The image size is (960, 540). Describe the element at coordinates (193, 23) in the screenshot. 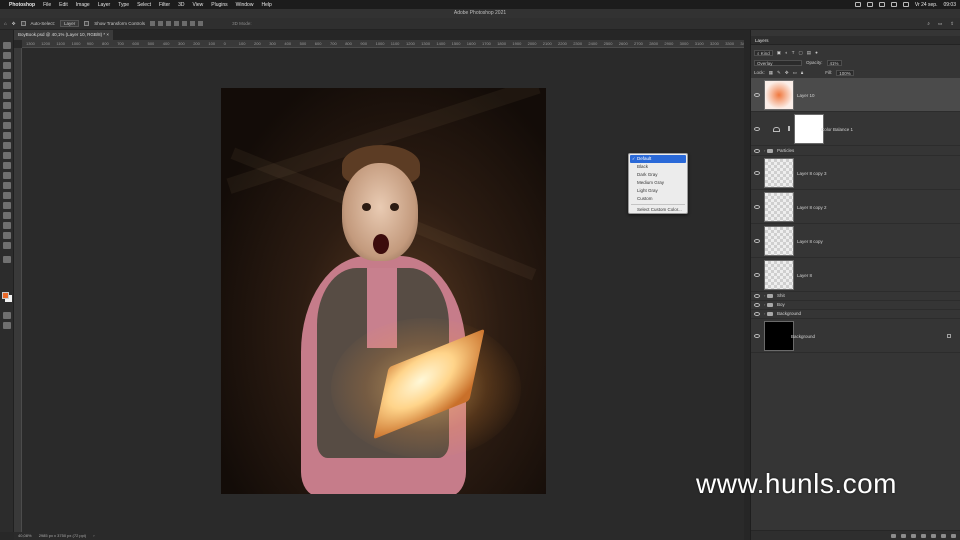

I see `align-bottom-icon` at that location.